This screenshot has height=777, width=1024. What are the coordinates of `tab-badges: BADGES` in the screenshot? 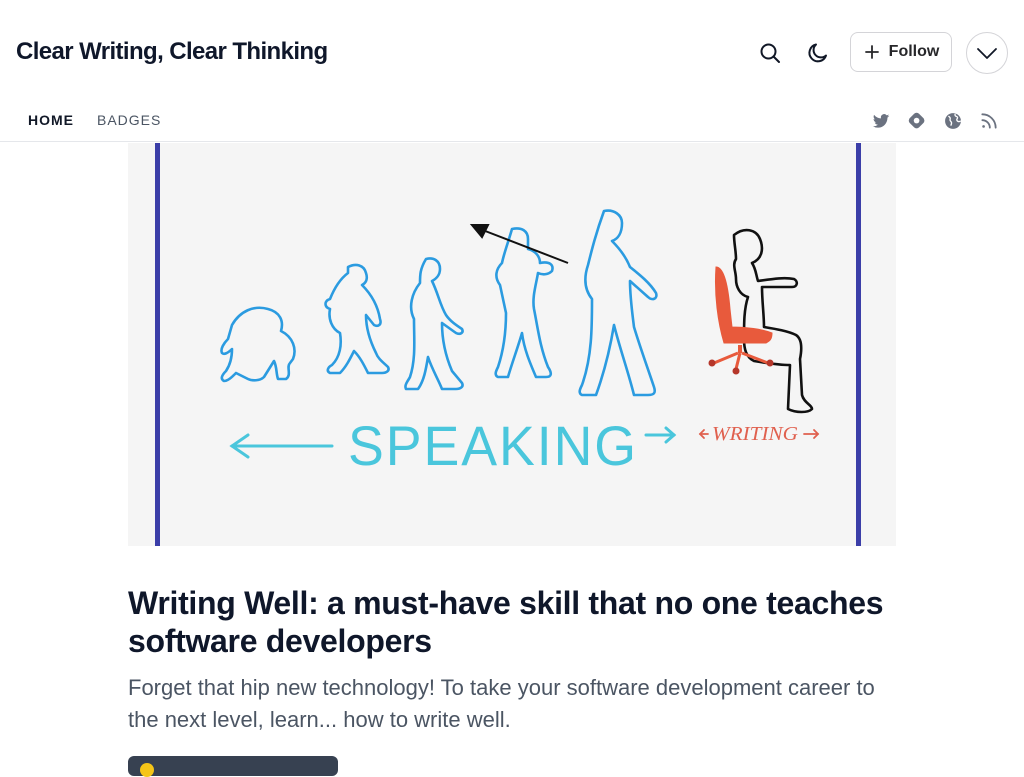 It's located at (129, 120).